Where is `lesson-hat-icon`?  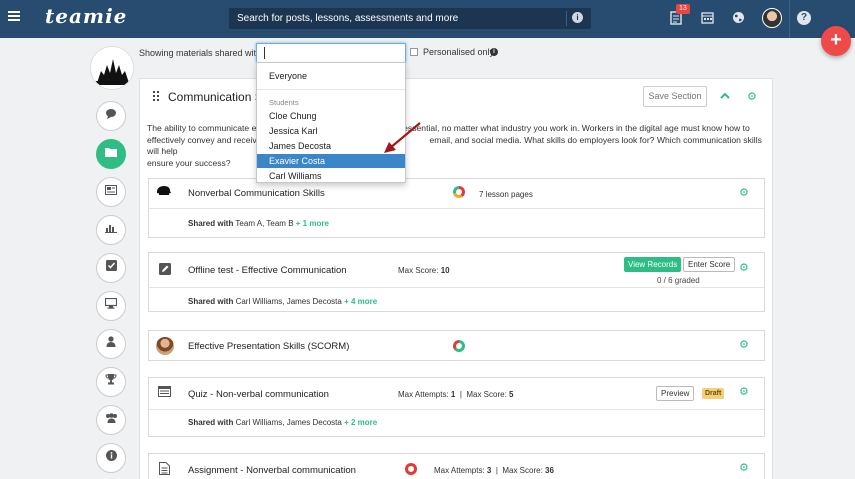 lesson-hat-icon is located at coordinates (163, 191).